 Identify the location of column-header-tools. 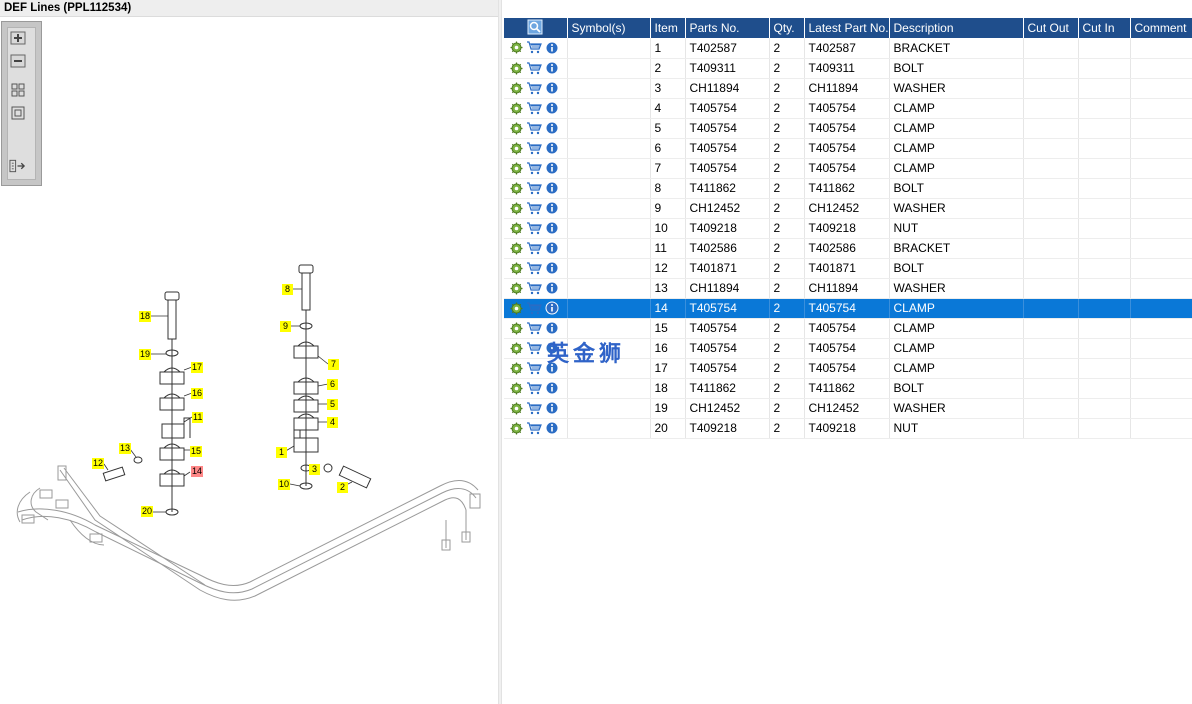
(536, 28).